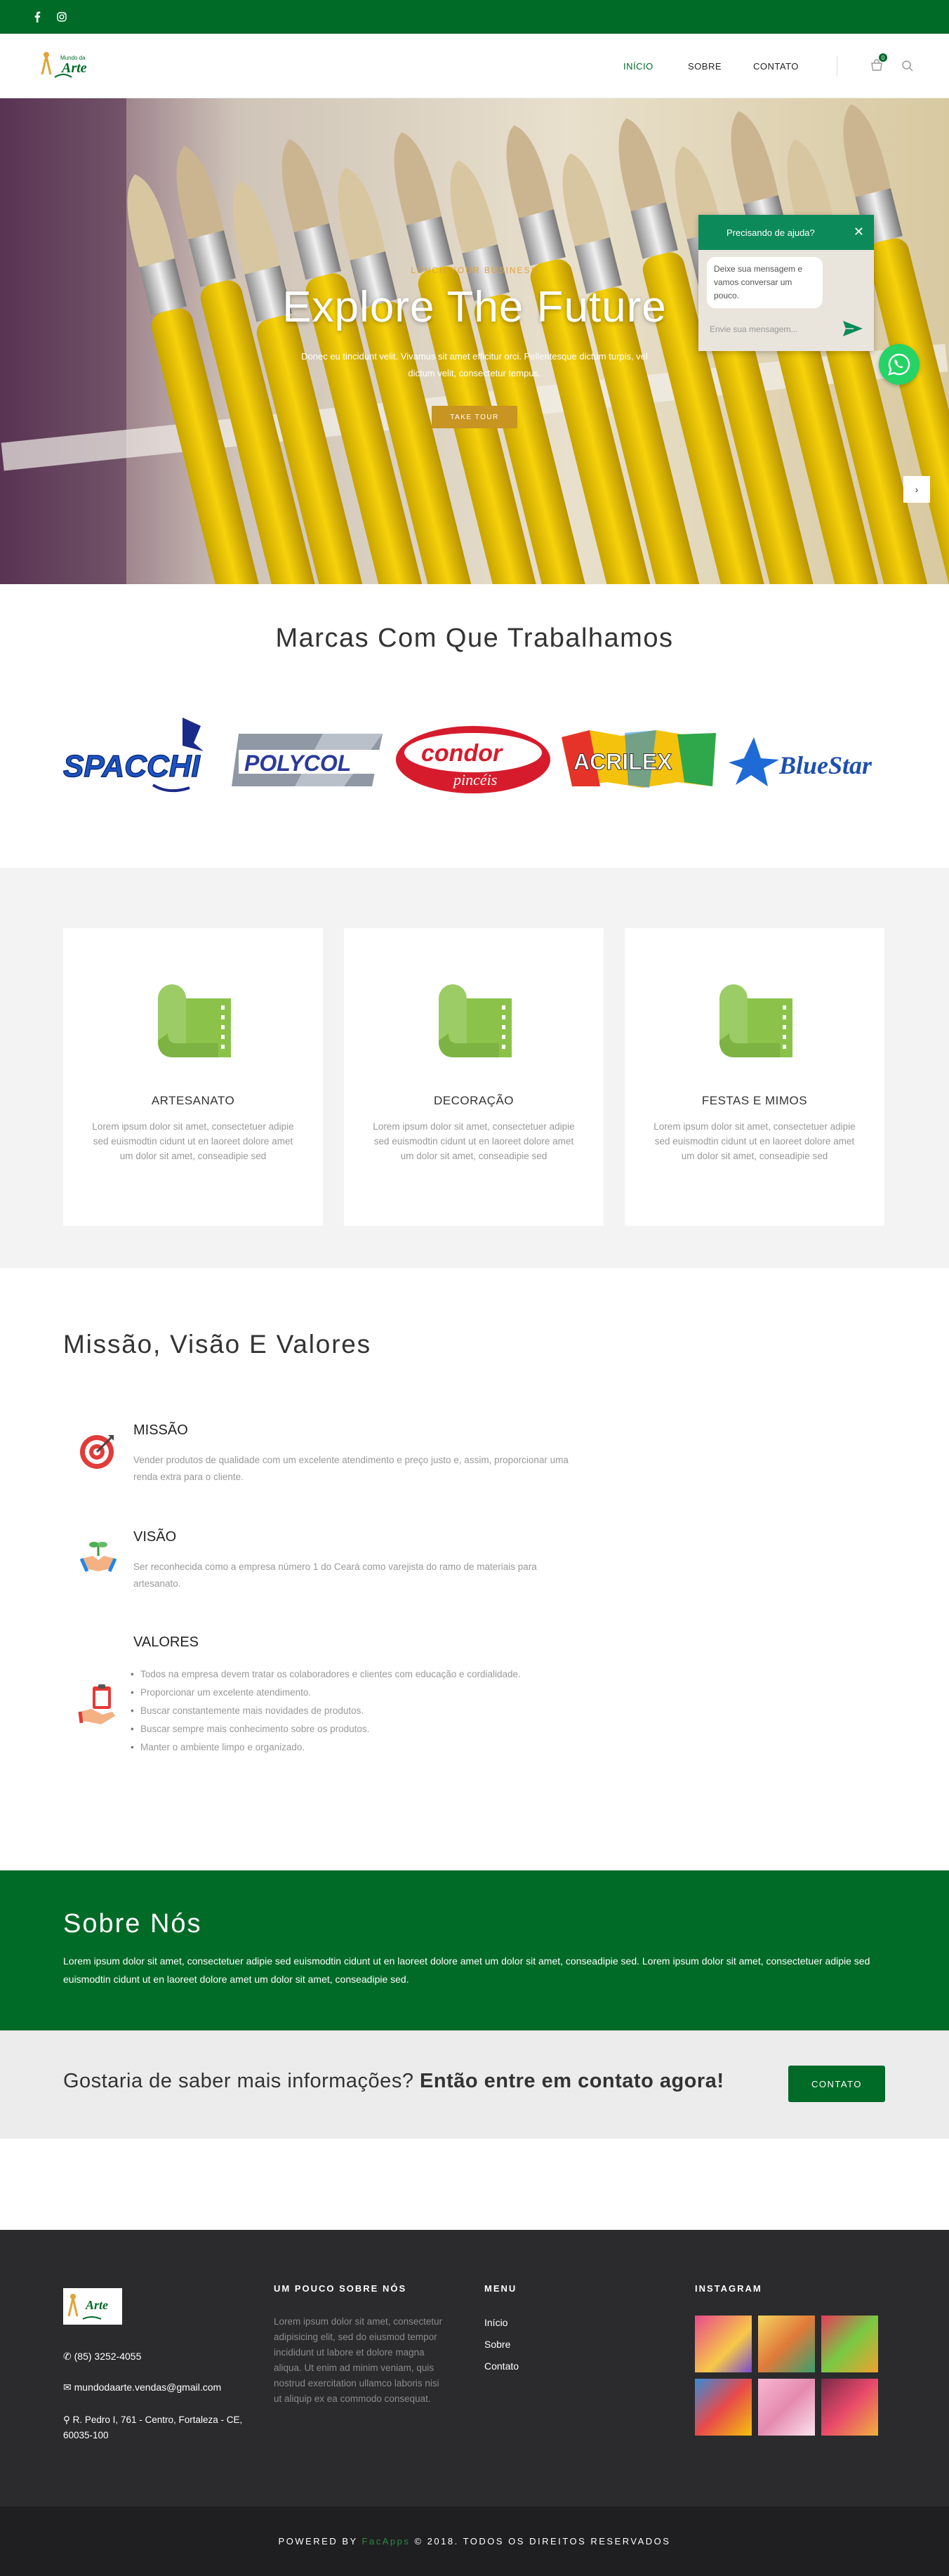 The width and height of the screenshot is (949, 2576). I want to click on phone-icon: ✆, so click(67, 2356).